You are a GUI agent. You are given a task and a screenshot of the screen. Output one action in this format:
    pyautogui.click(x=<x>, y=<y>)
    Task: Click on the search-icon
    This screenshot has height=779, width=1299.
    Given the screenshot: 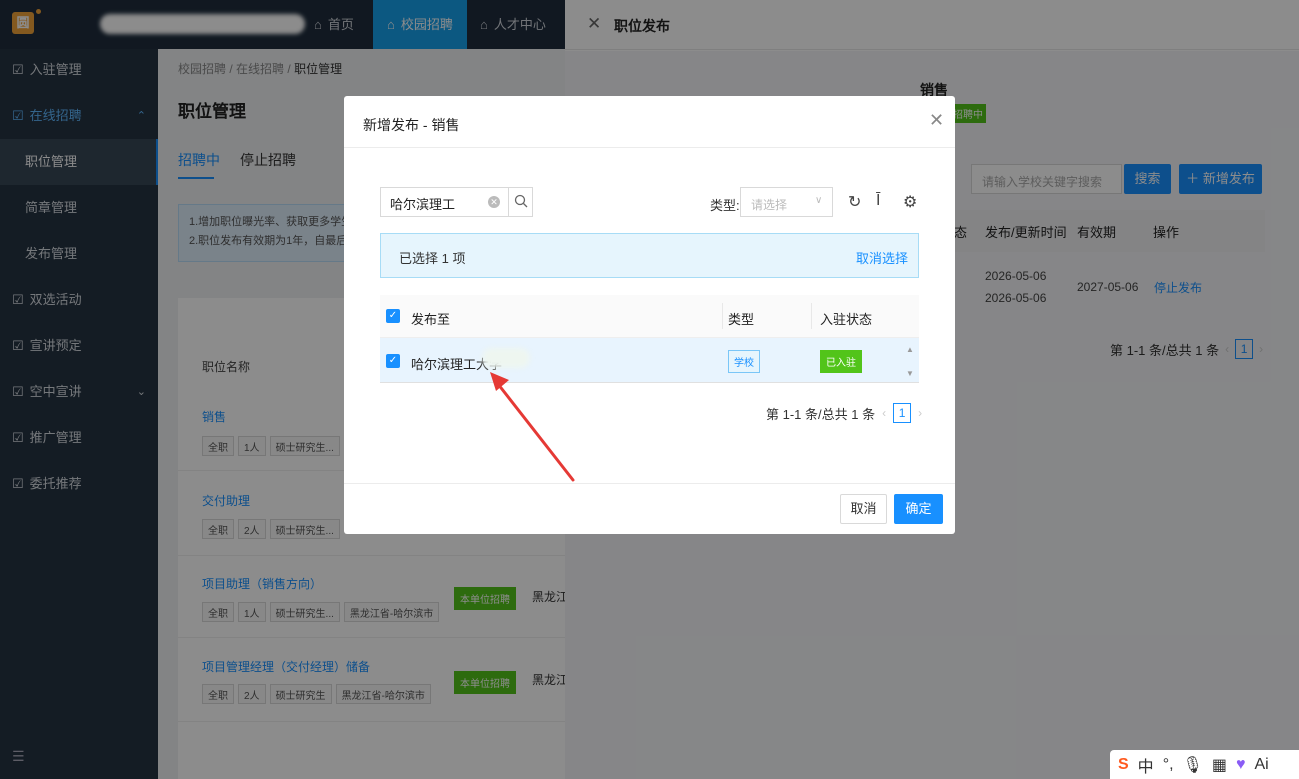 What is the action you would take?
    pyautogui.click(x=521, y=201)
    